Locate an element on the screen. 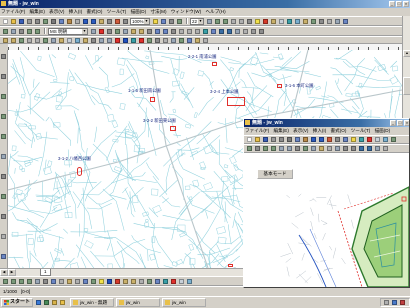  copy-icon is located at coordinates (61, 21).